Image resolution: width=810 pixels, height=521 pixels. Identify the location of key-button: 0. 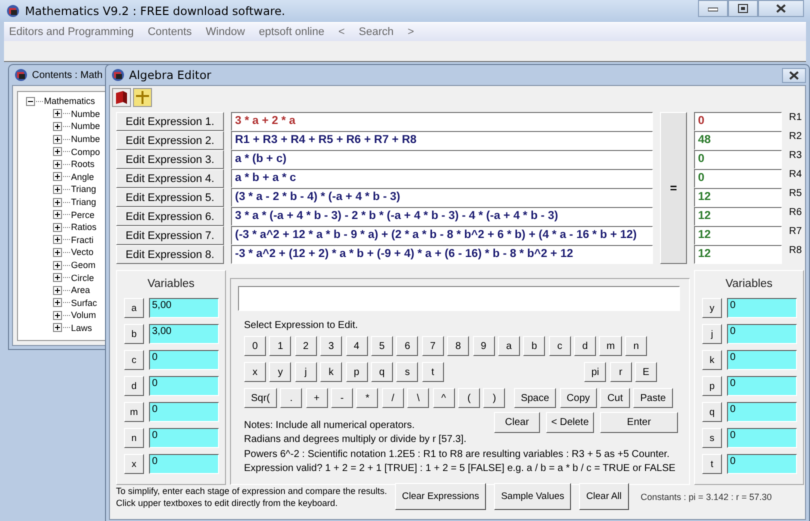
(255, 346).